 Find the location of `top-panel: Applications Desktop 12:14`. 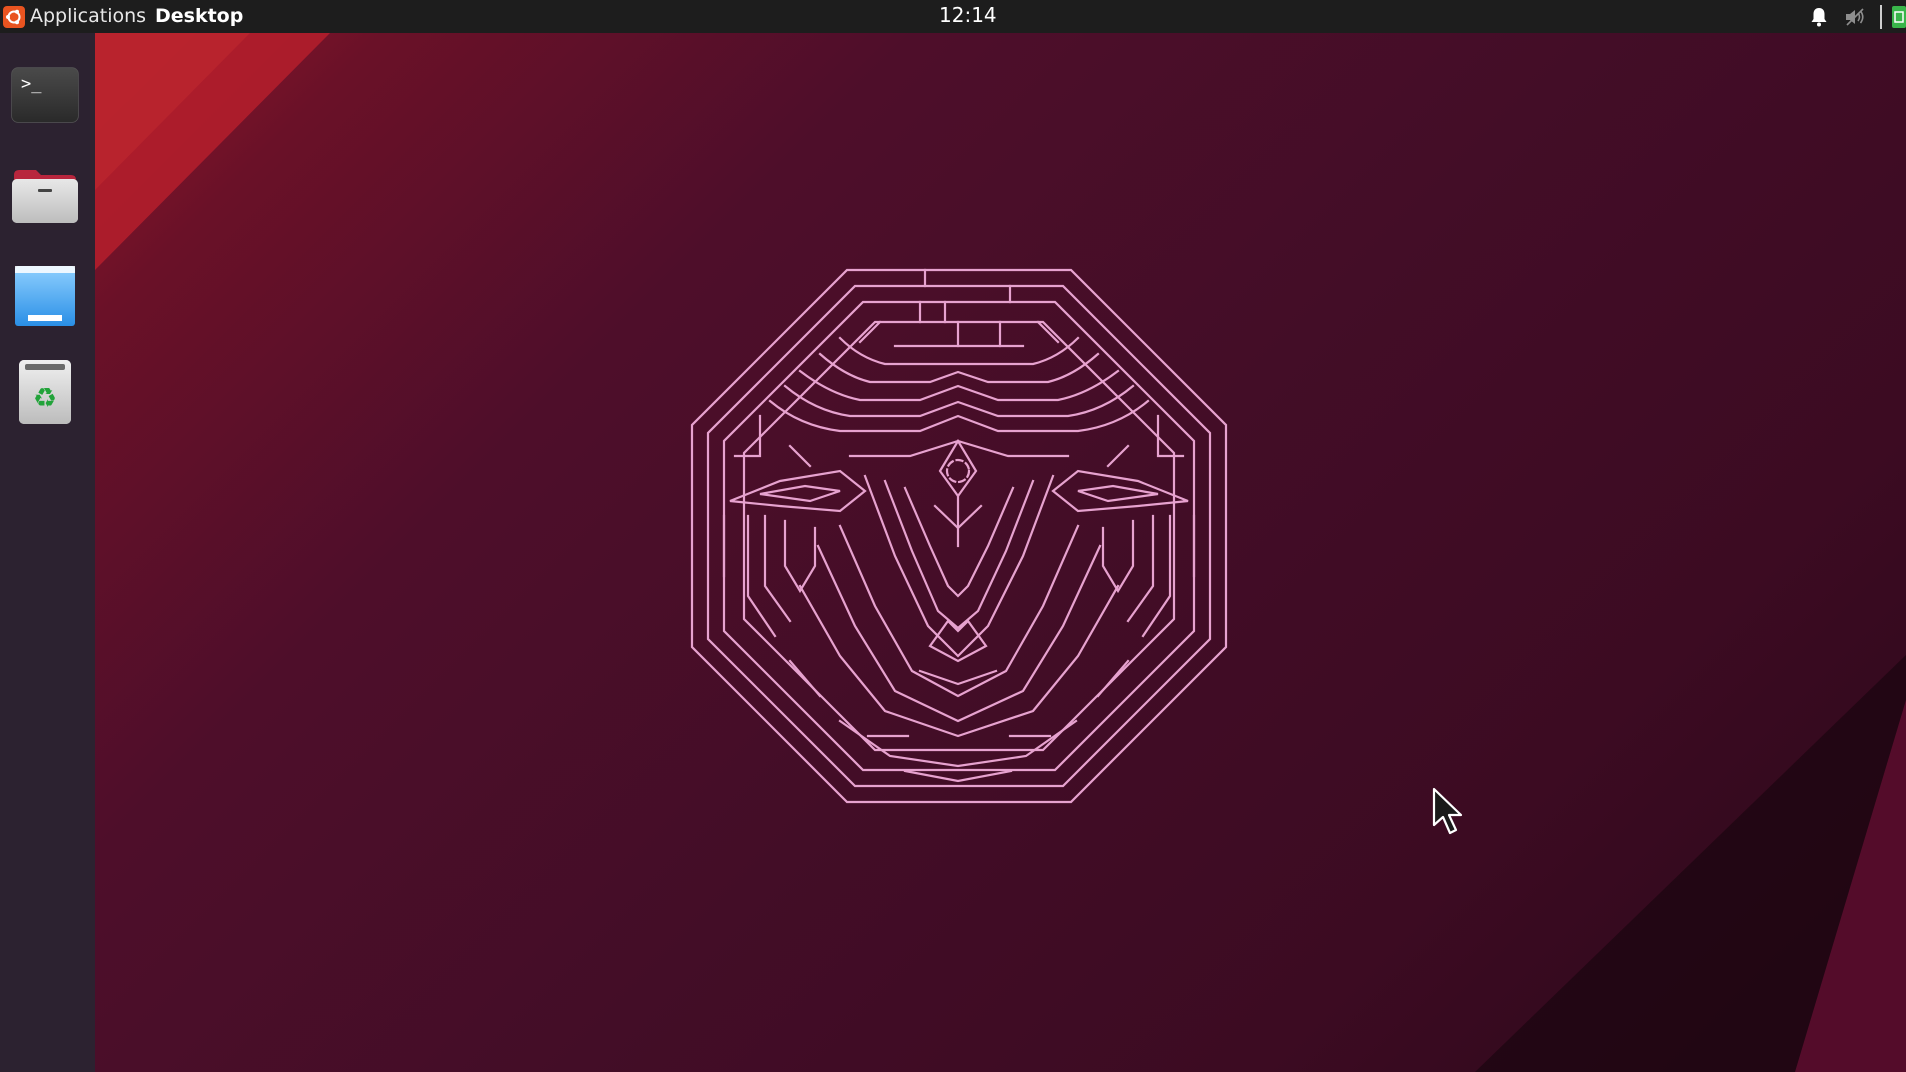

top-panel: Applications Desktop 12:14 is located at coordinates (953, 16).